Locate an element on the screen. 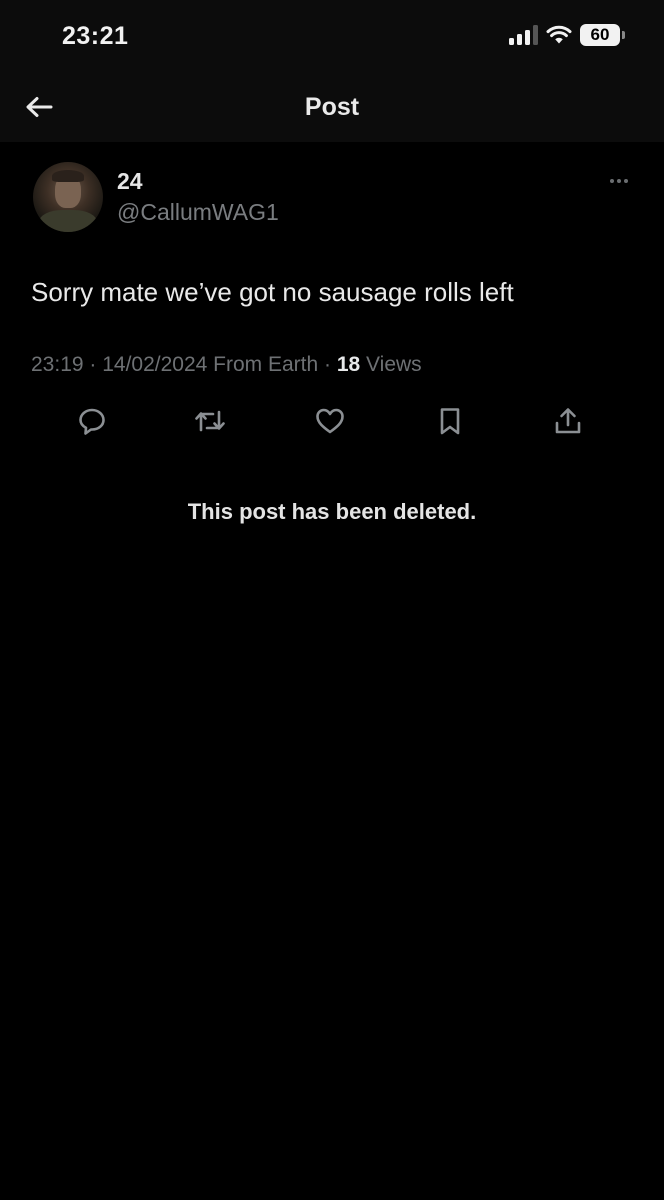  bookmark-button is located at coordinates (450, 421).